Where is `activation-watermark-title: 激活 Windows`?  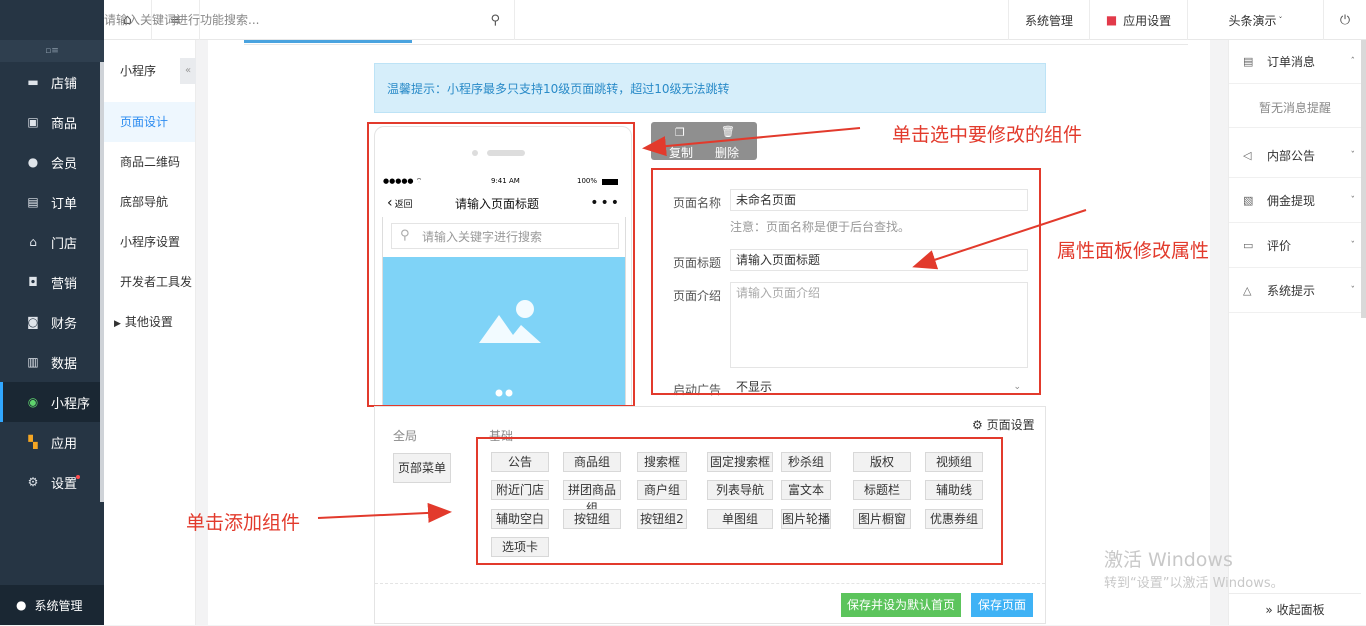
activation-watermark-title: 激活 Windows is located at coordinates (1168, 560).